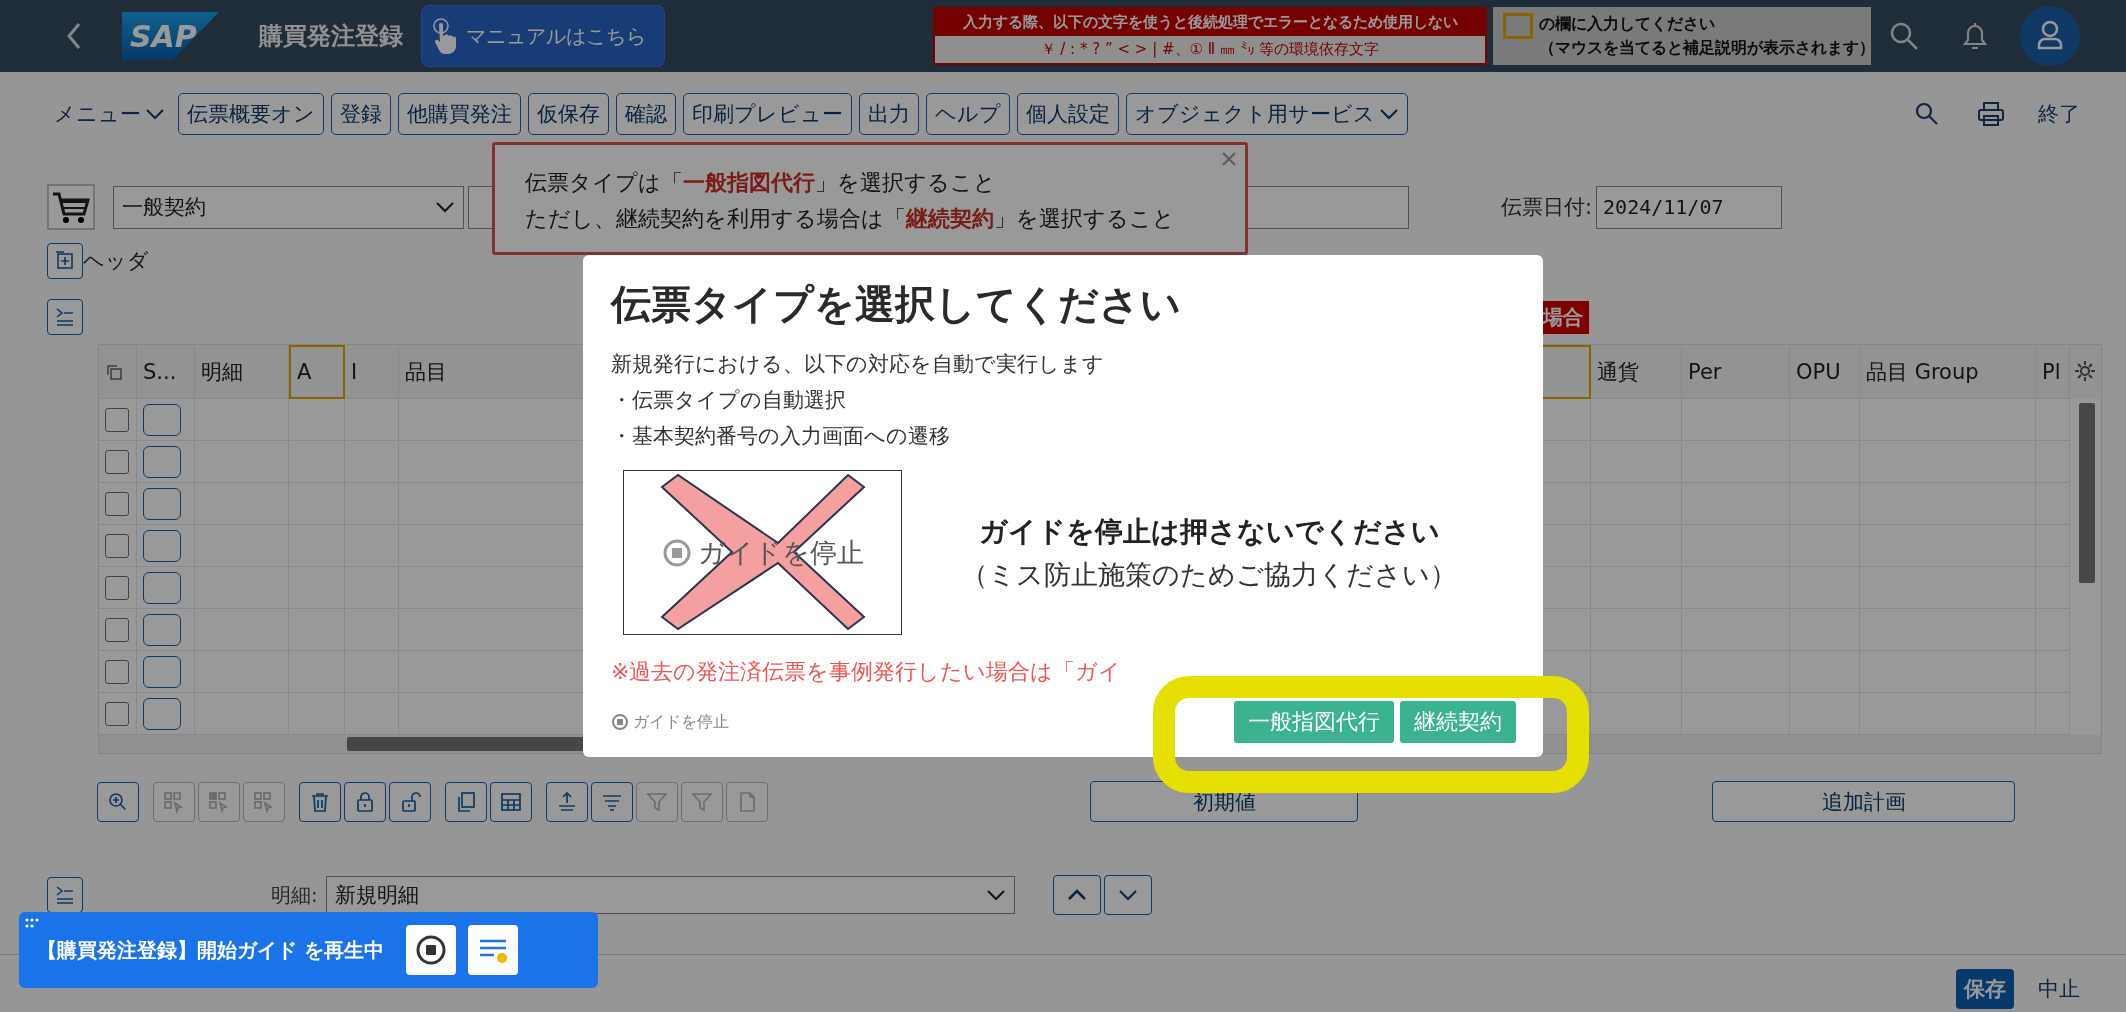 Image resolution: width=2126 pixels, height=1012 pixels. Describe the element at coordinates (288, 207) in the screenshot. I see `document-type-select: 一般契約` at that location.